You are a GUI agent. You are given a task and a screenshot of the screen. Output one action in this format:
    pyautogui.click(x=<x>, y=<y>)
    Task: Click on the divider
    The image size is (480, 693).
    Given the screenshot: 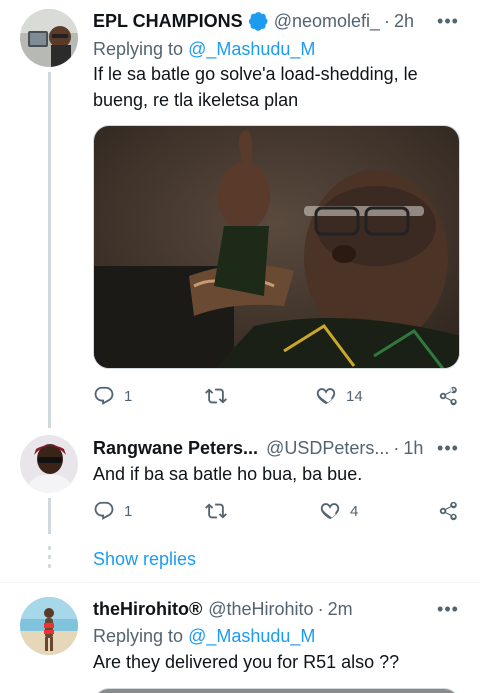 What is the action you would take?
    pyautogui.click(x=240, y=582)
    